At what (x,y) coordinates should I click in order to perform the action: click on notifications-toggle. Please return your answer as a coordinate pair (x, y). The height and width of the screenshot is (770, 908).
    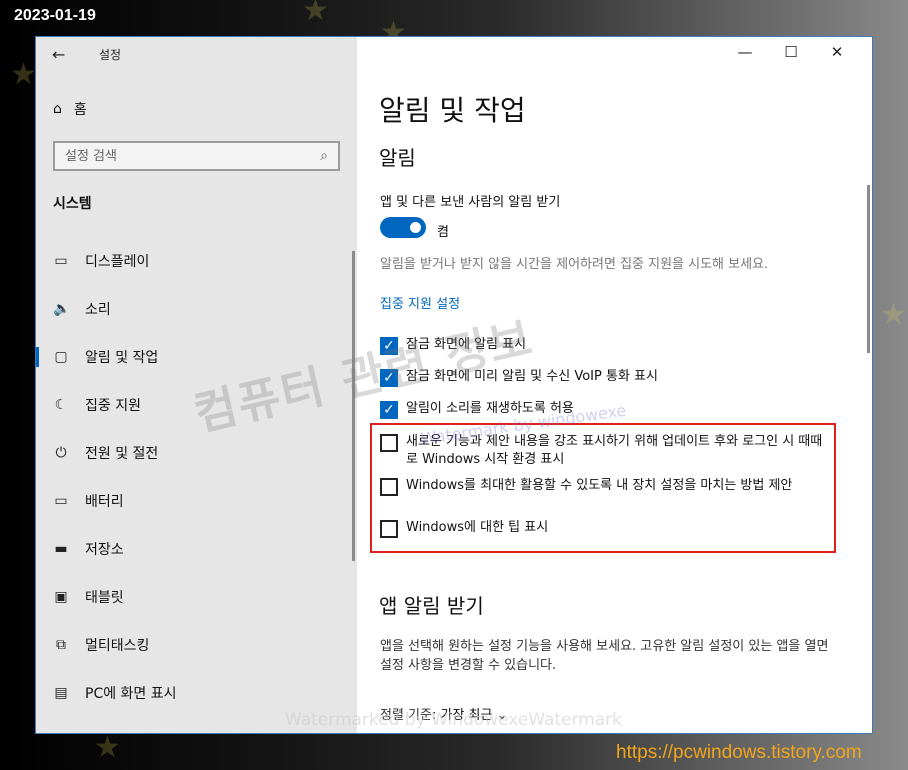
    Looking at the image, I should click on (403, 227).